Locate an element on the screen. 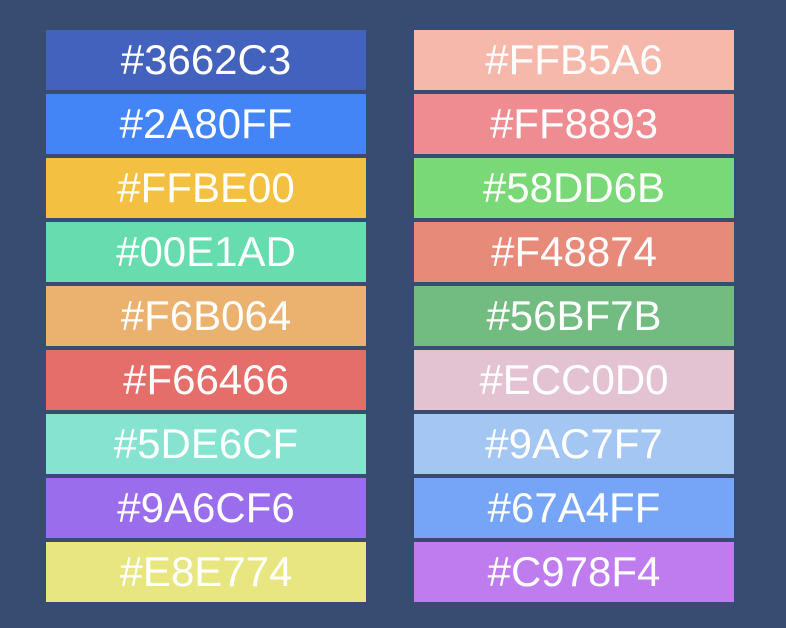 This screenshot has width=786, height=628. color-swatch: #5DE6CF is located at coordinates (206, 444).